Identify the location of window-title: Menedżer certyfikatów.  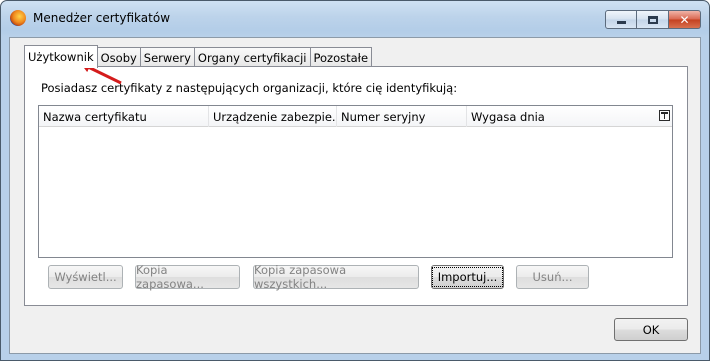
(102, 18).